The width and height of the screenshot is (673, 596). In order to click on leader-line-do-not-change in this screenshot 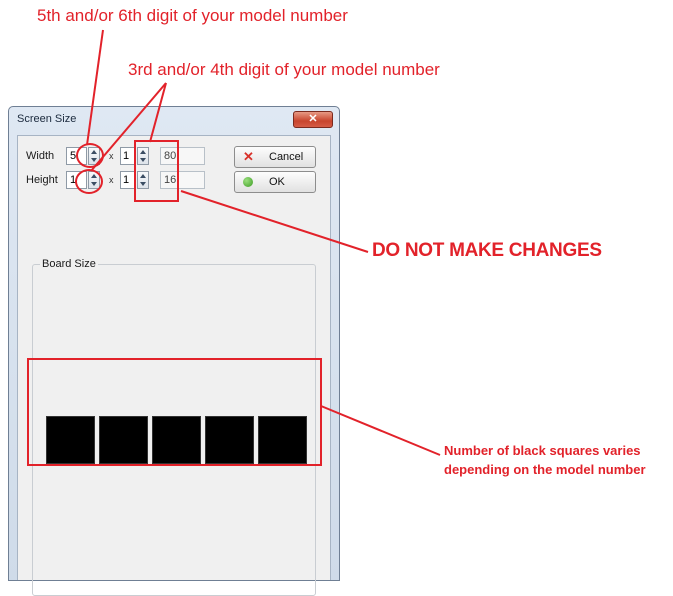, I will do `click(274, 221)`.